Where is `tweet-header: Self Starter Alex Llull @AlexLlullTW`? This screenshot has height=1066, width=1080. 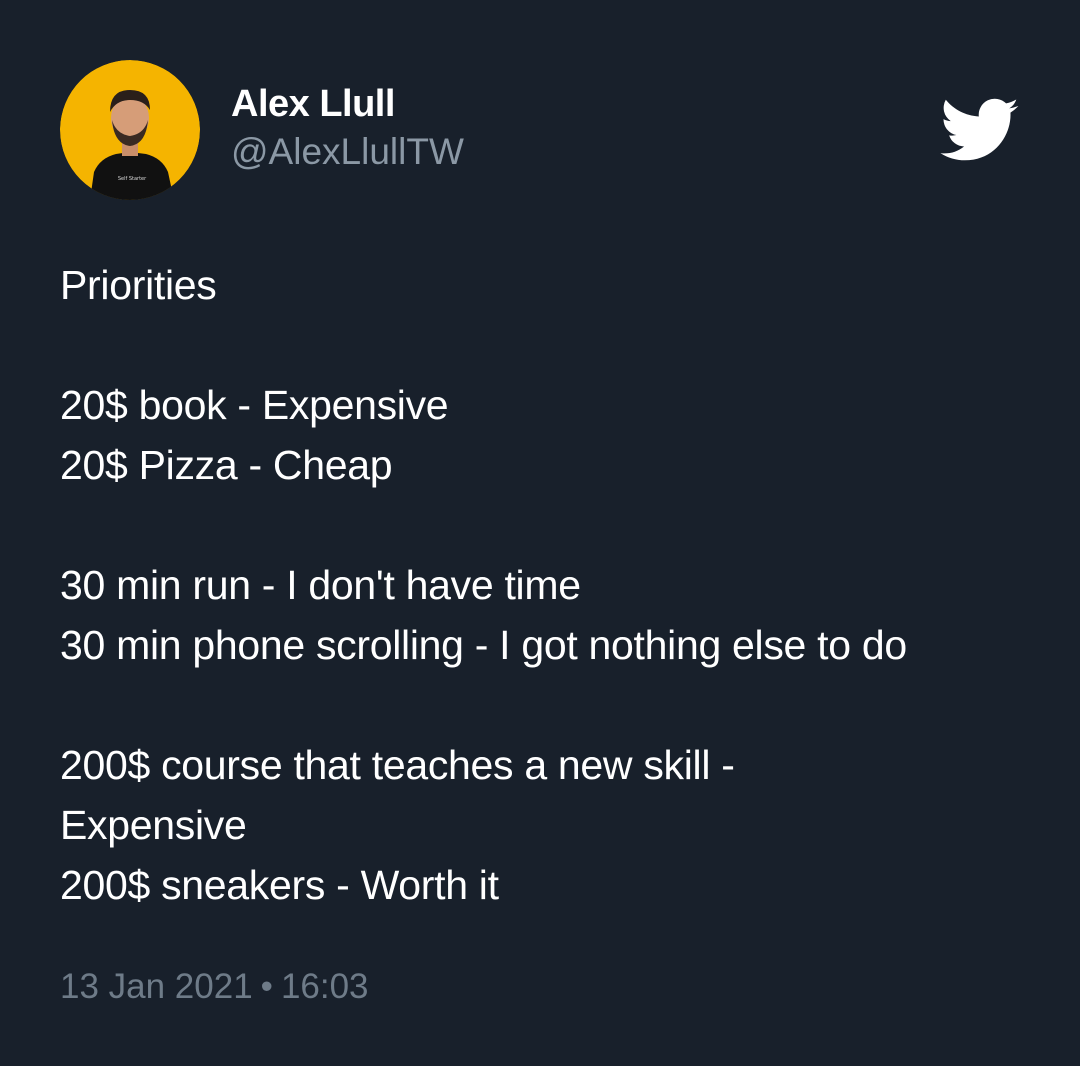
tweet-header: Self Starter Alex Llull @AlexLlullTW is located at coordinates (540, 130).